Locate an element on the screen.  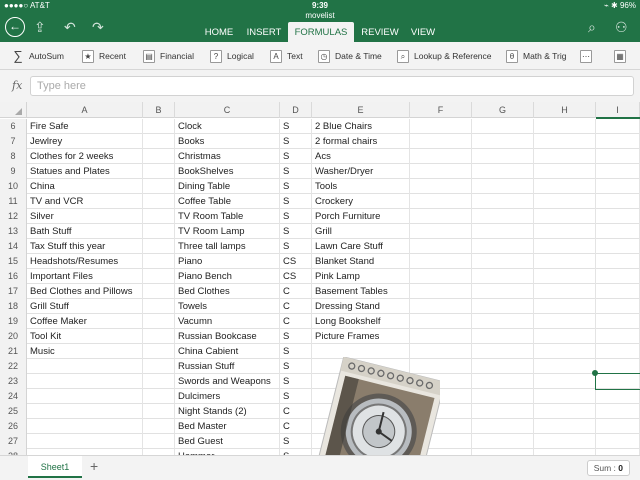
cell-c: Piano Bench is located at coordinates (227, 276).